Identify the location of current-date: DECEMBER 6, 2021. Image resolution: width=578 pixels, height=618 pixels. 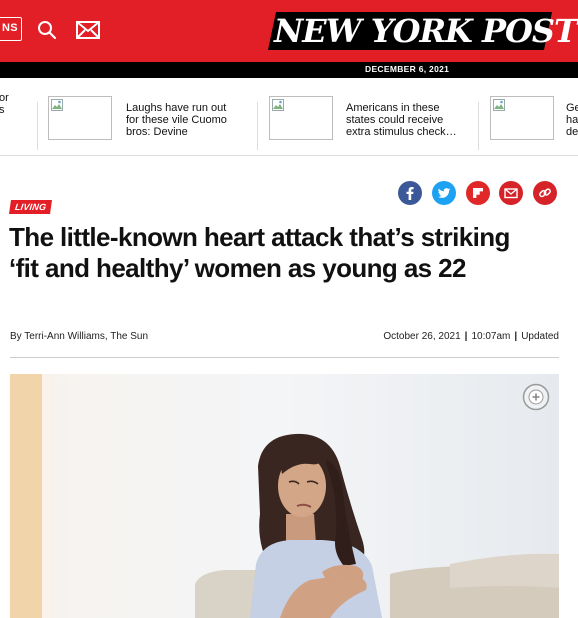
(407, 69).